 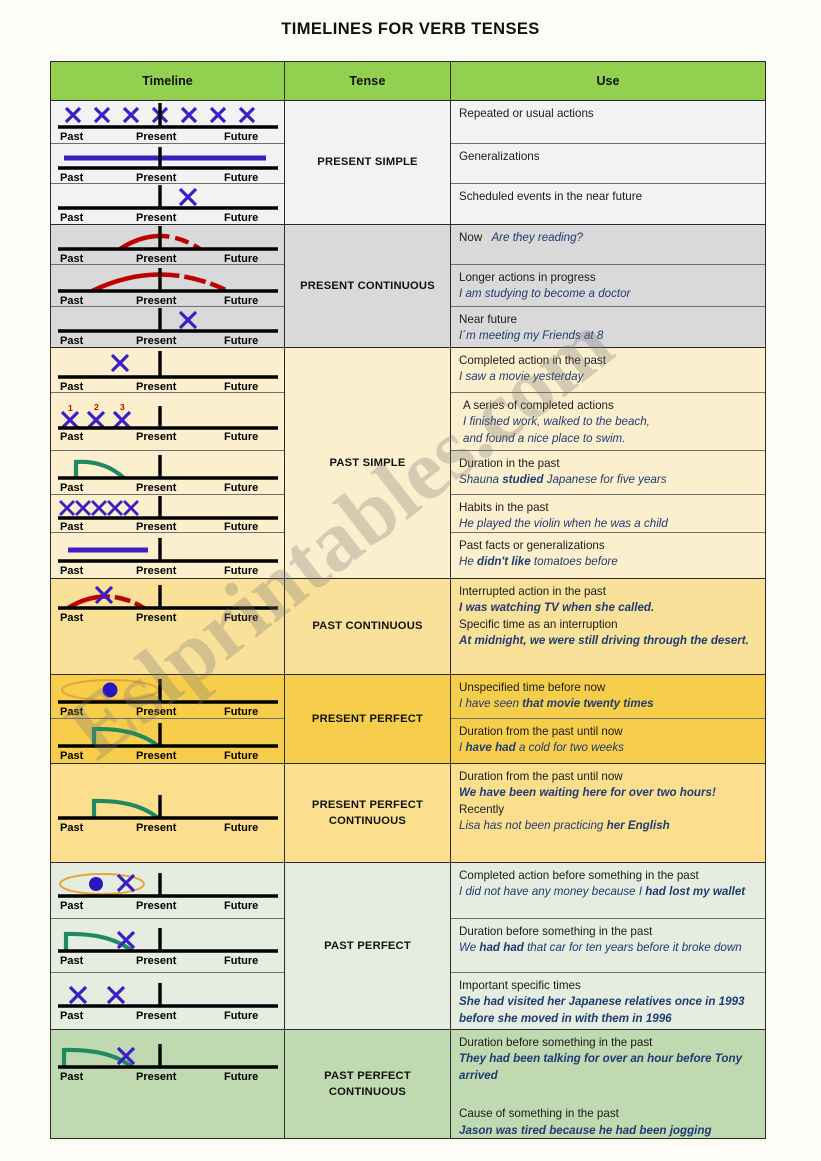 What do you see at coordinates (368, 719) in the screenshot?
I see `tense-label-present-perfect: PRESENT PERFECT` at bounding box center [368, 719].